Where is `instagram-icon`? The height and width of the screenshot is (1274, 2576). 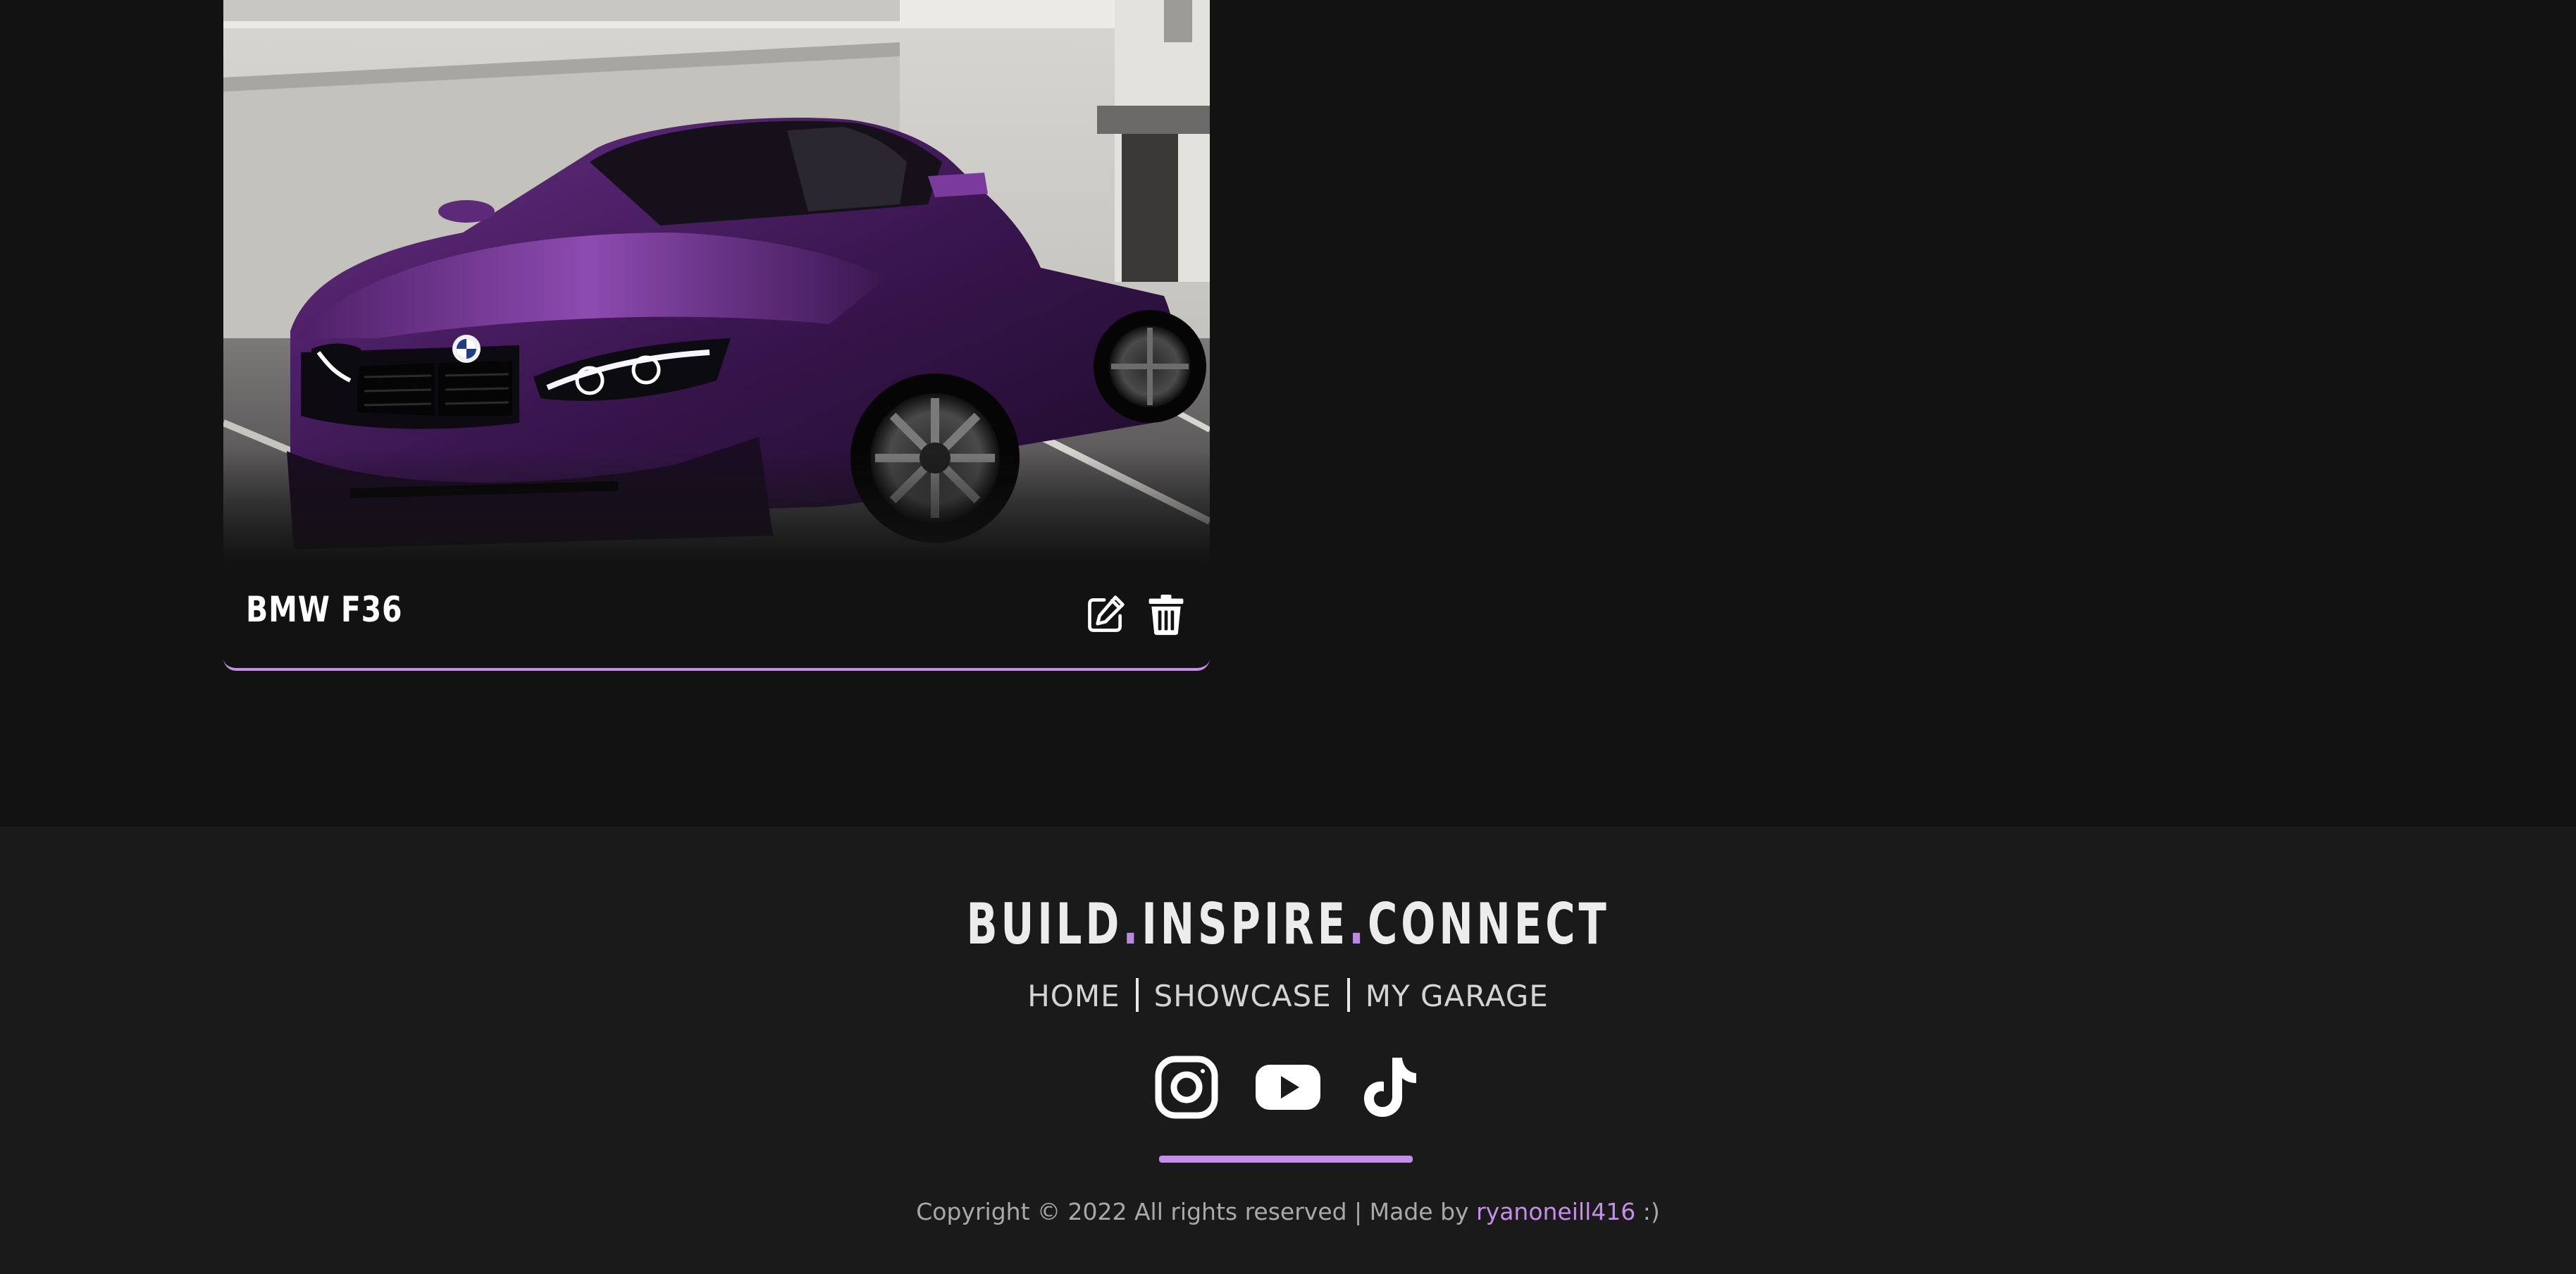 instagram-icon is located at coordinates (1186, 1087).